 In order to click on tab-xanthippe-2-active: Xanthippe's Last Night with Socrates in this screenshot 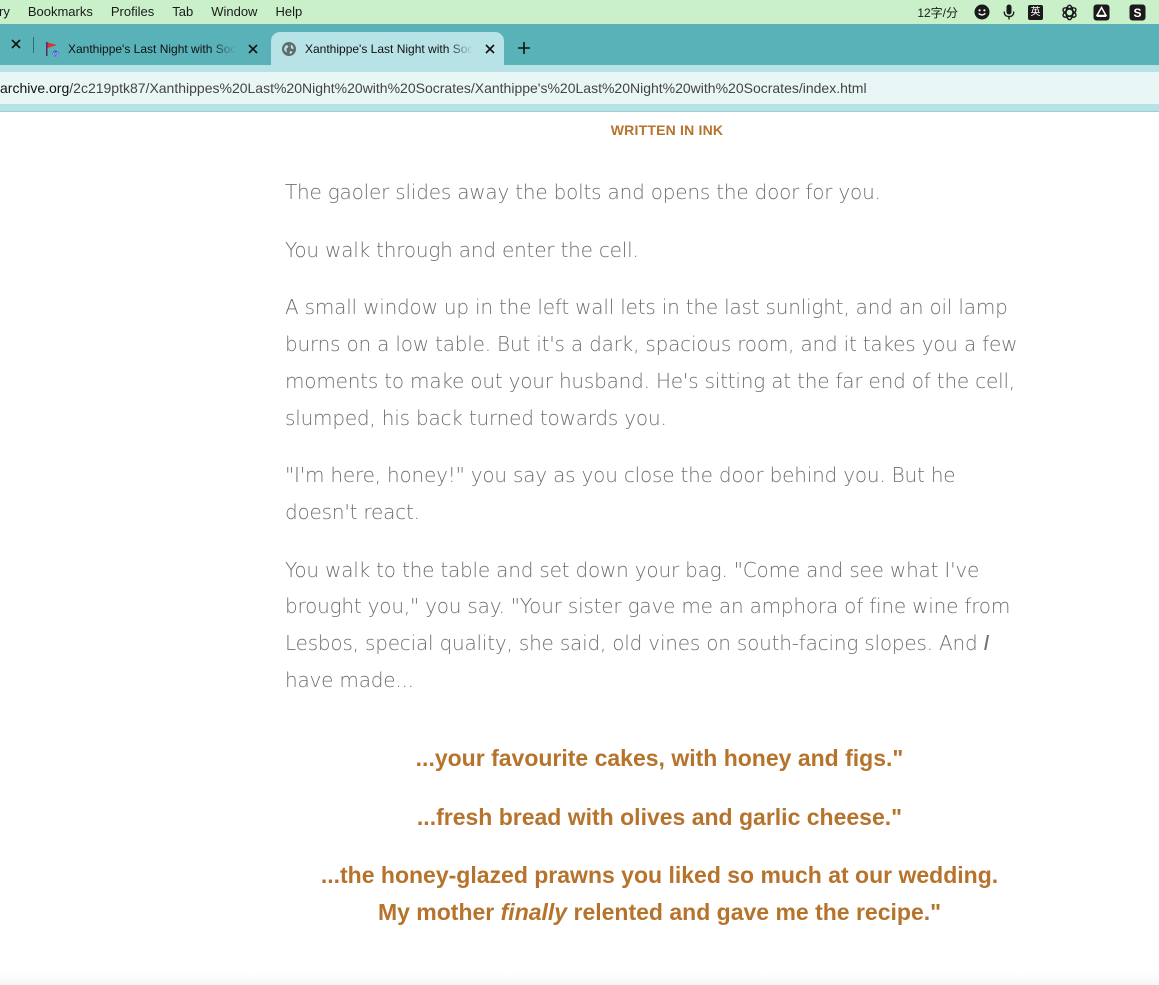, I will do `click(387, 48)`.